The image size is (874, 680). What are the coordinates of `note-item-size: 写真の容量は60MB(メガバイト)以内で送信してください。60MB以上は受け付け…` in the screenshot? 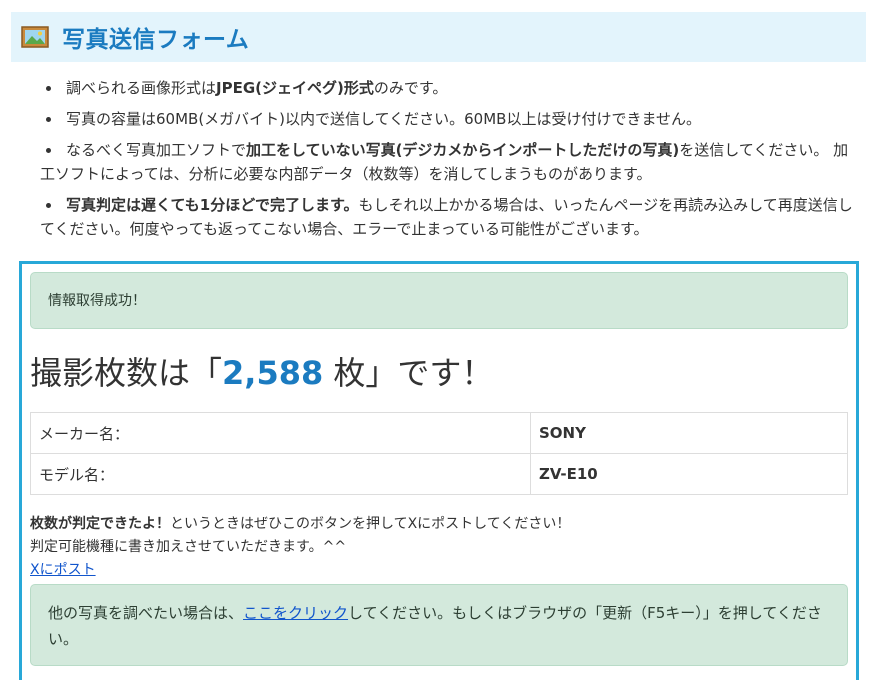 It's located at (443, 119).